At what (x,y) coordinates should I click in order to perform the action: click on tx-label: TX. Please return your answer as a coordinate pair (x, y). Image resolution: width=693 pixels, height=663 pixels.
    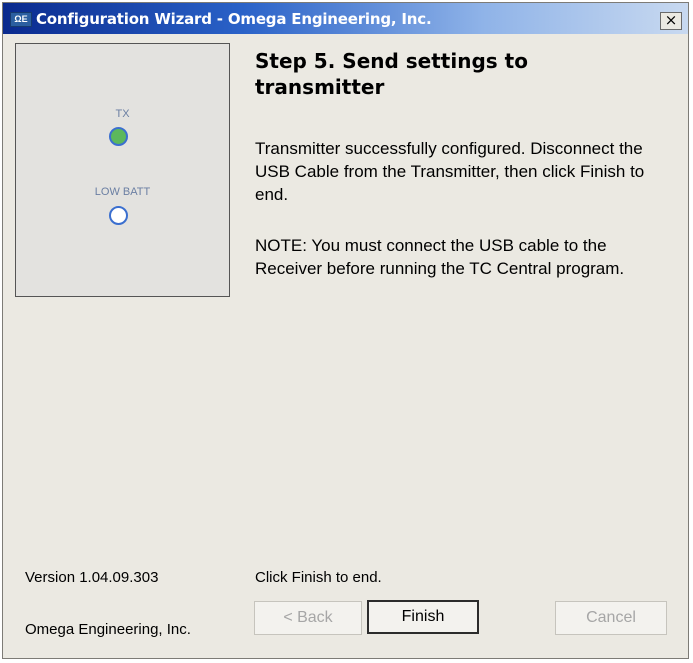
    Looking at the image, I should click on (122, 114).